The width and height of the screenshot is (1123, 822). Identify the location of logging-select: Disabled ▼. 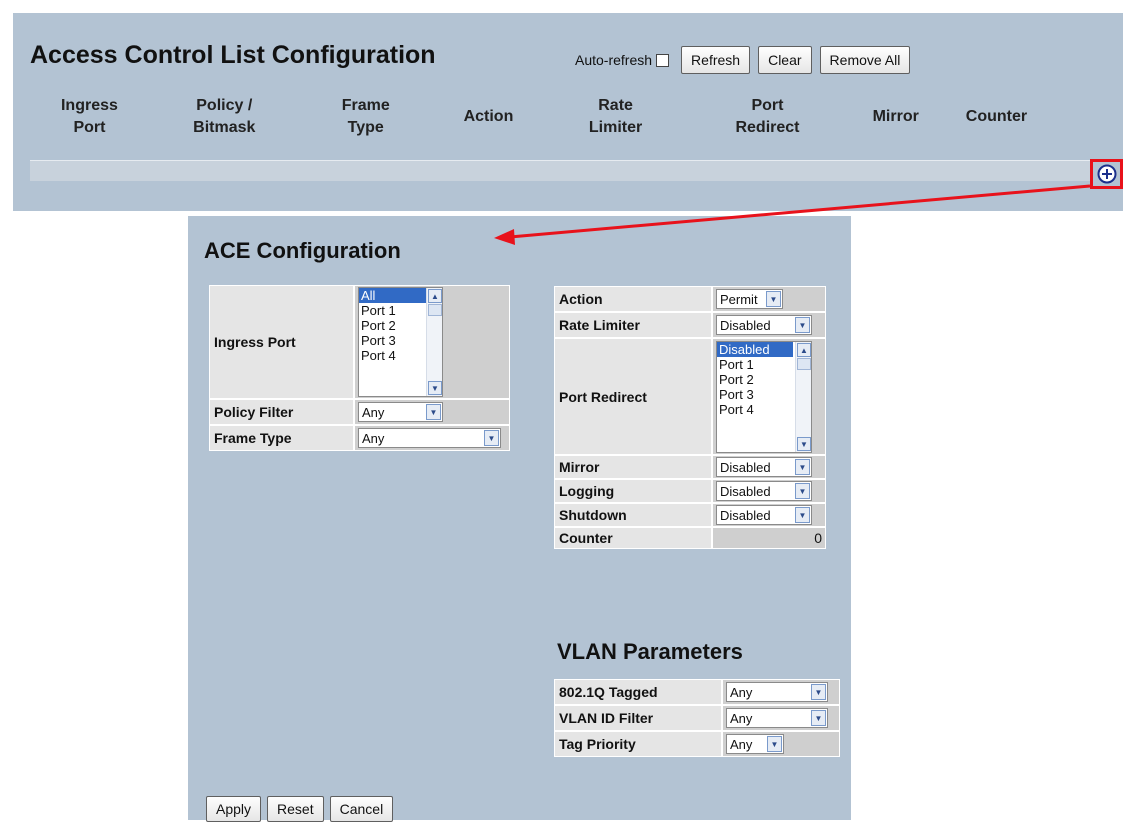
(764, 491).